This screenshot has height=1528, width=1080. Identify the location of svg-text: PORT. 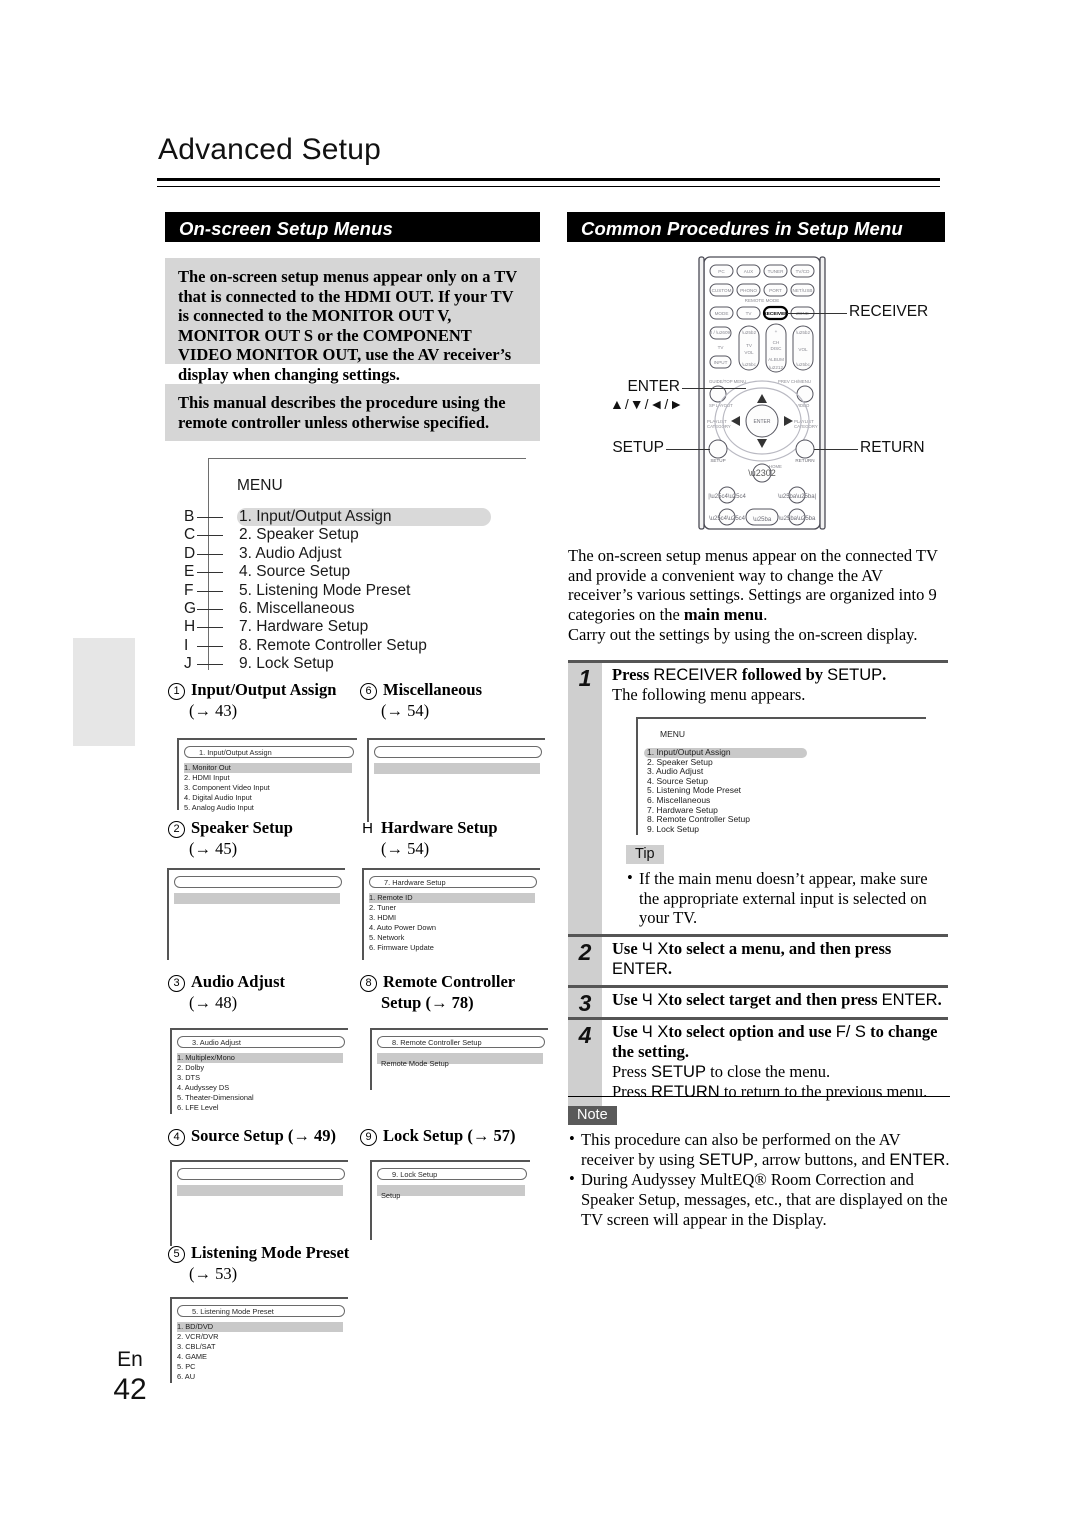
(775, 290).